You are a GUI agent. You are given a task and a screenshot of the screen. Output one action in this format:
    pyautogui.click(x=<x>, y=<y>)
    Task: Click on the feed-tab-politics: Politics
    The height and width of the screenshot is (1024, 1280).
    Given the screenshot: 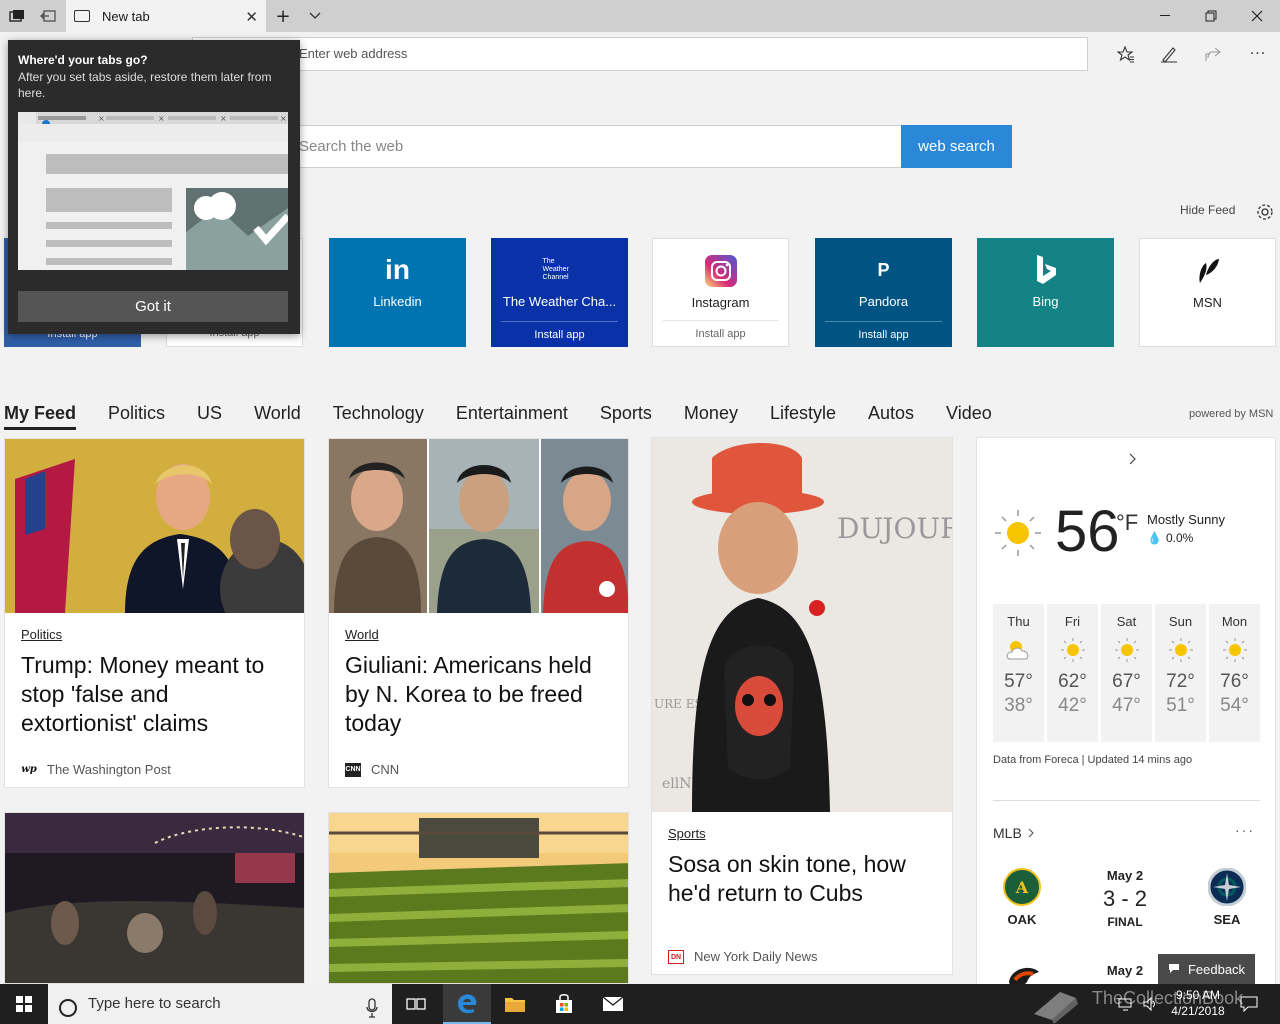 What is the action you would take?
    pyautogui.click(x=136, y=414)
    